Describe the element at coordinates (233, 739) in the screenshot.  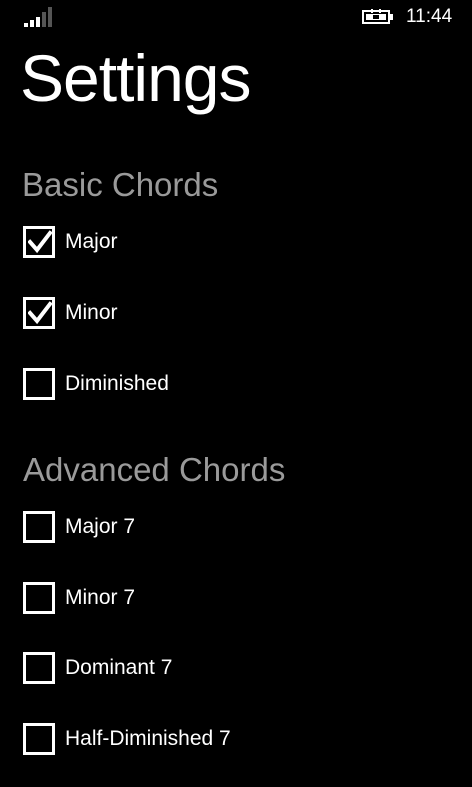
I see `checkbox-row-half-diminished-7: Half-Diminished 7` at that location.